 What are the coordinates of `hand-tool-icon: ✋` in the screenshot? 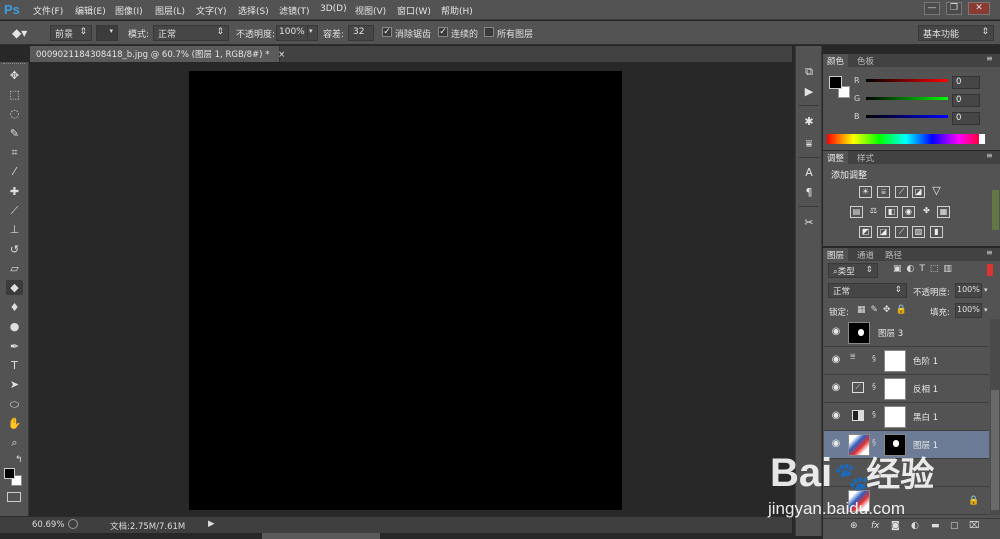 It's located at (14, 423).